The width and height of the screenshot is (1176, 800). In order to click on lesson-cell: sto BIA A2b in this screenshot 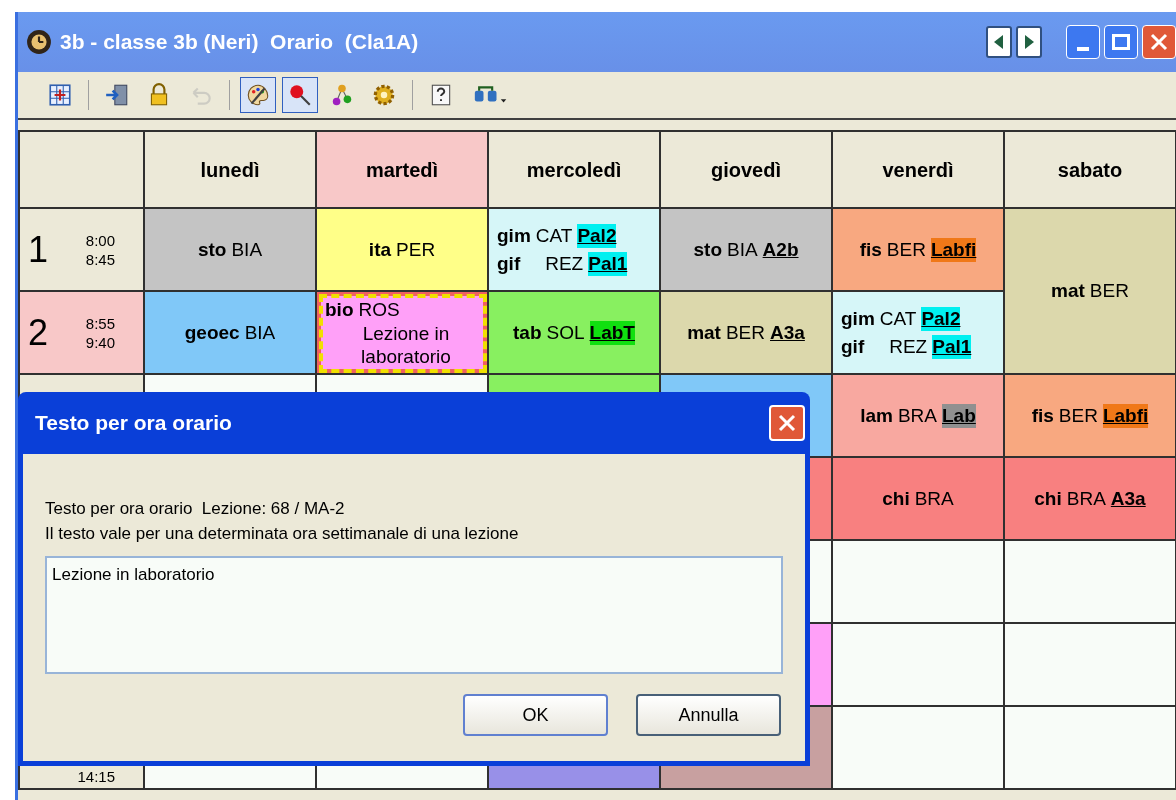, I will do `click(747, 250)`.